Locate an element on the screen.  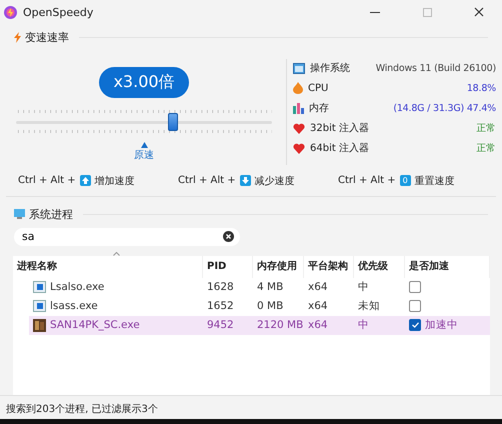
info-value: Windows 11 (Build 26100) is located at coordinates (436, 68).